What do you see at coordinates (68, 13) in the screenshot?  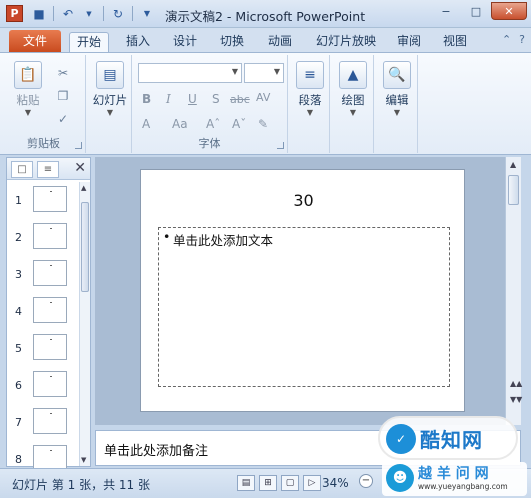 I see `undo-icon: ↶` at bounding box center [68, 13].